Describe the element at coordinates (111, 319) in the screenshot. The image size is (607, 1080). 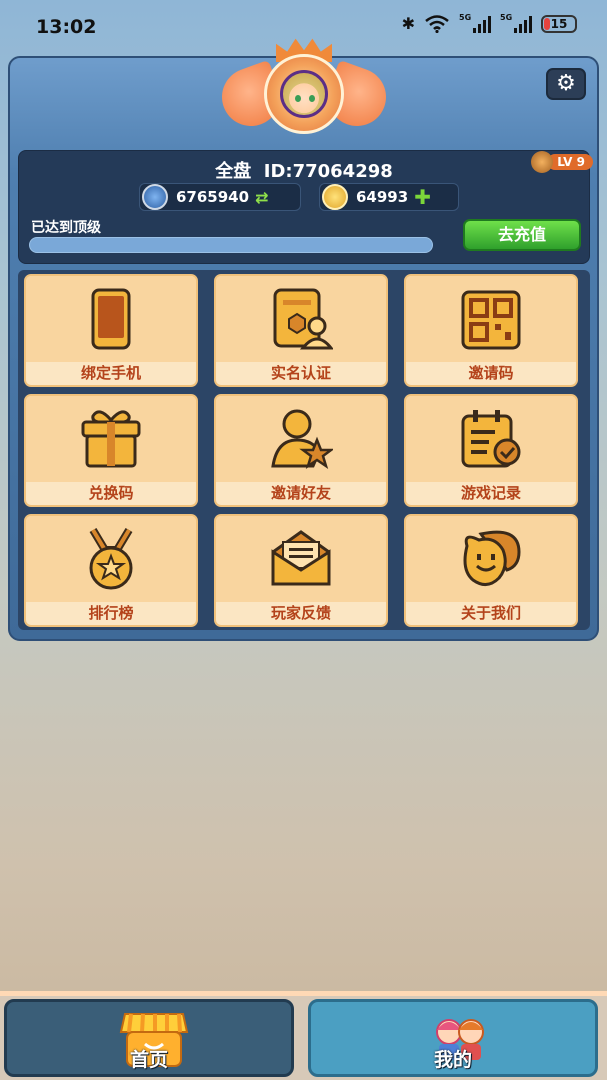
I see `phone-icon` at that location.